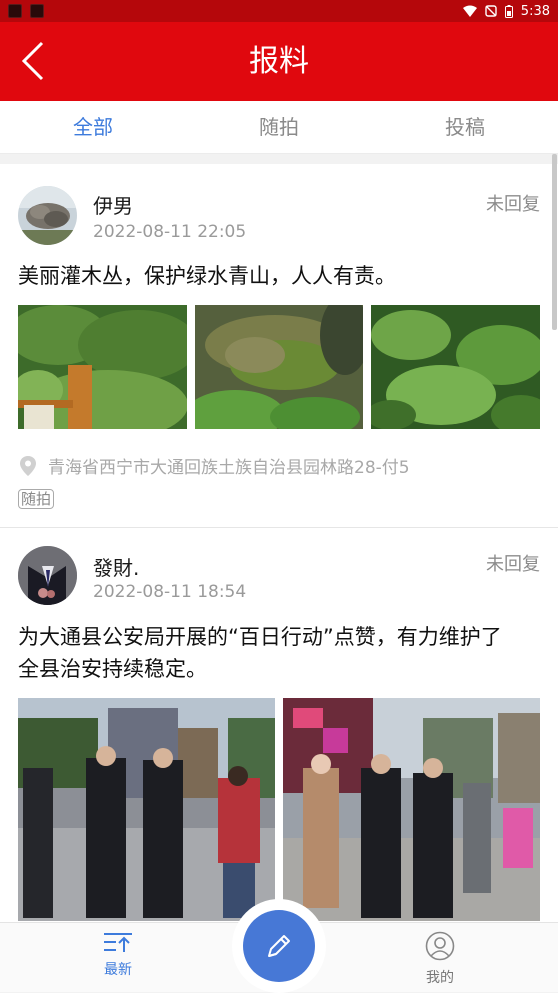  What do you see at coordinates (28, 465) in the screenshot?
I see `map-pin-icon` at bounding box center [28, 465].